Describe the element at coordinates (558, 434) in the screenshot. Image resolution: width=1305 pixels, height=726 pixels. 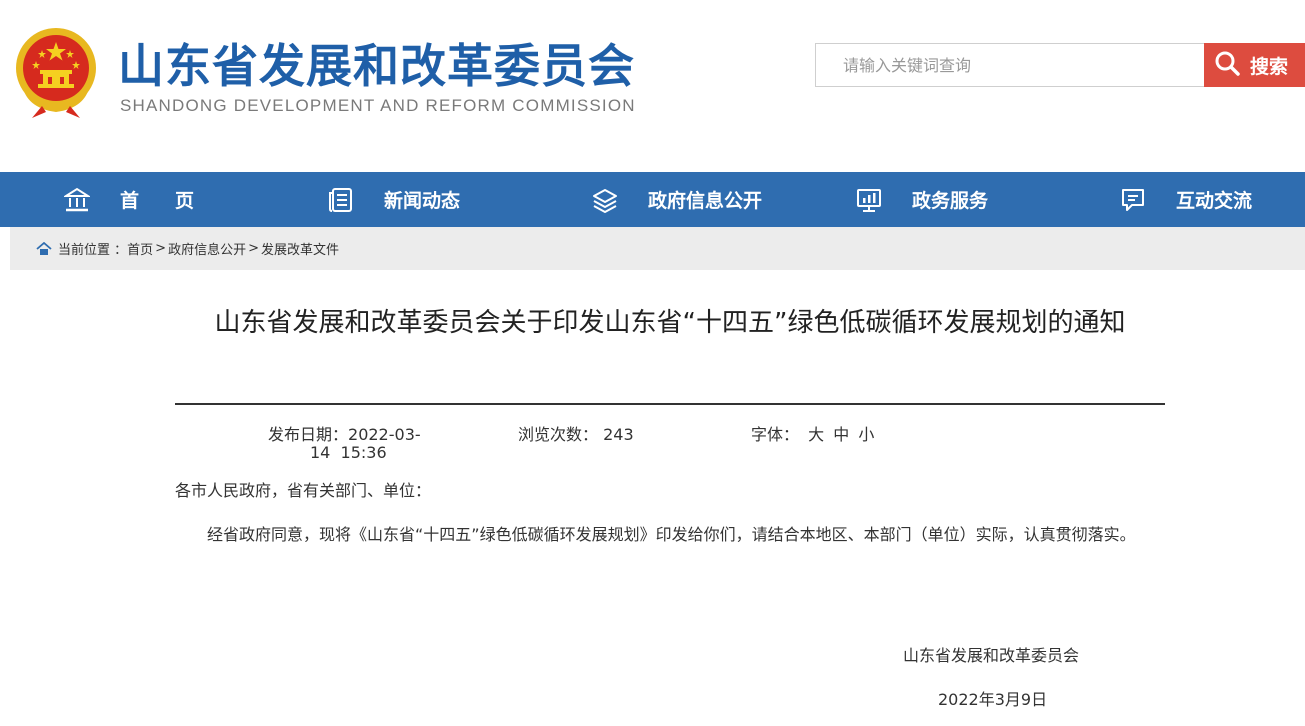
I see `view-count-label: 浏览次数：` at that location.